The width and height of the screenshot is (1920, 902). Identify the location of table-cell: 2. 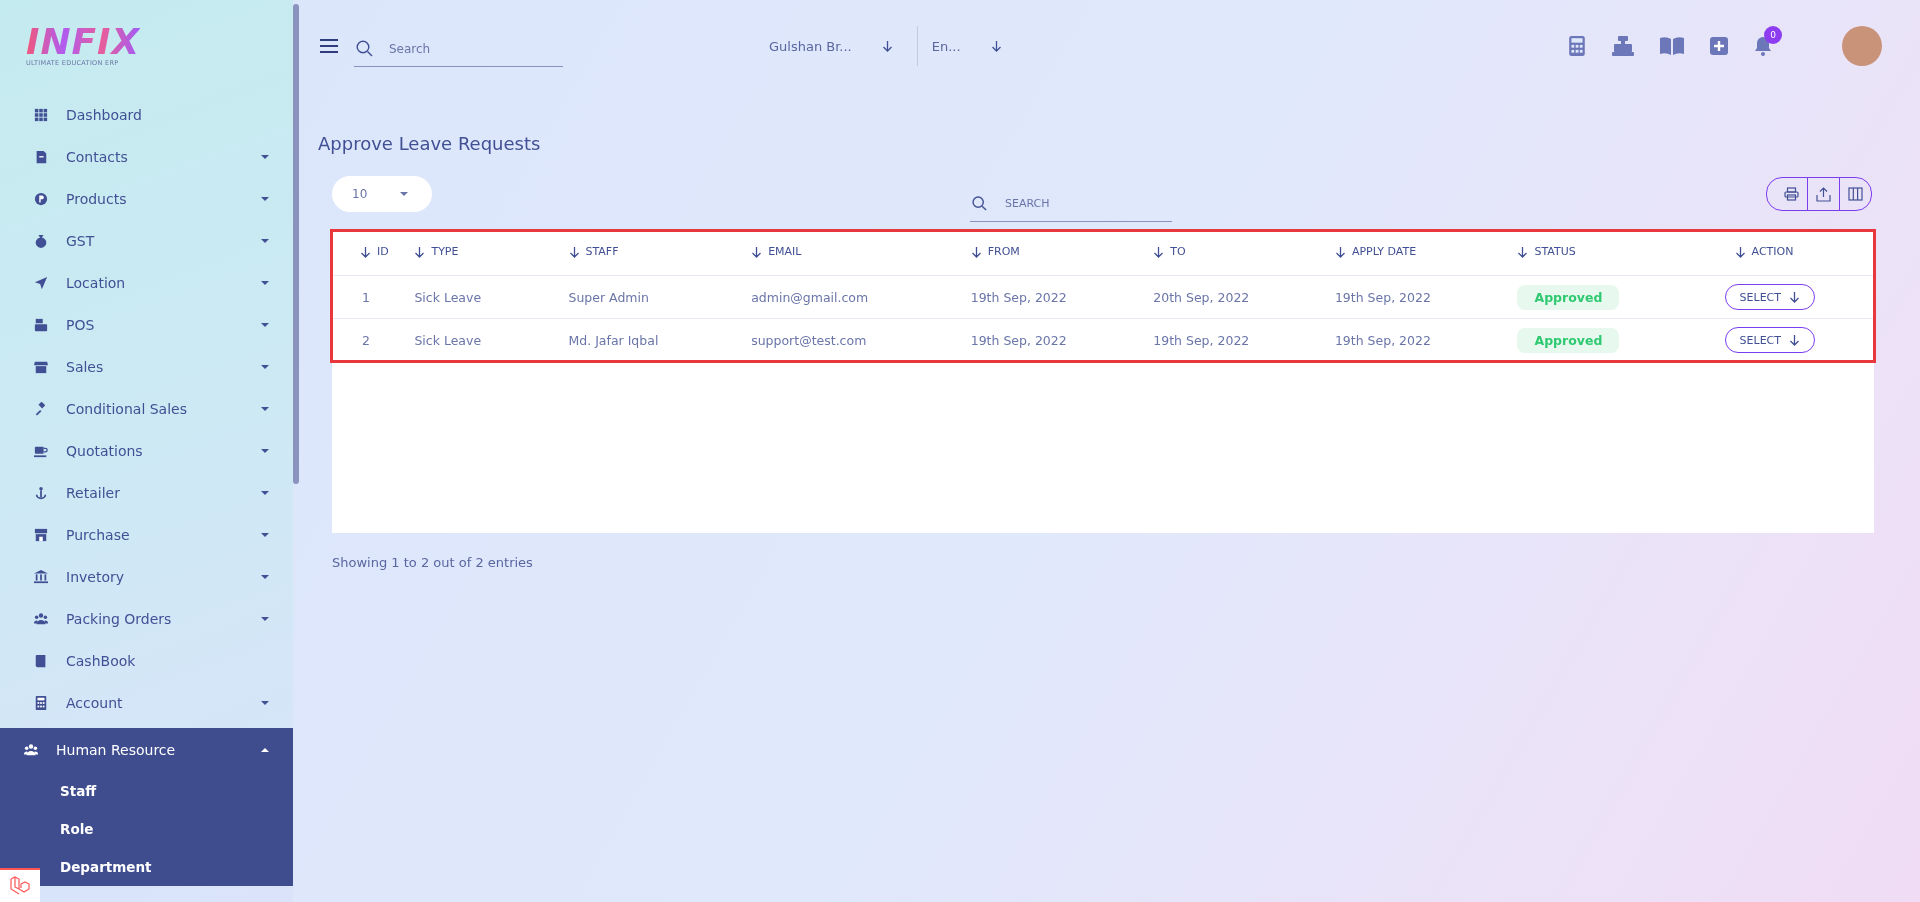
(366, 340).